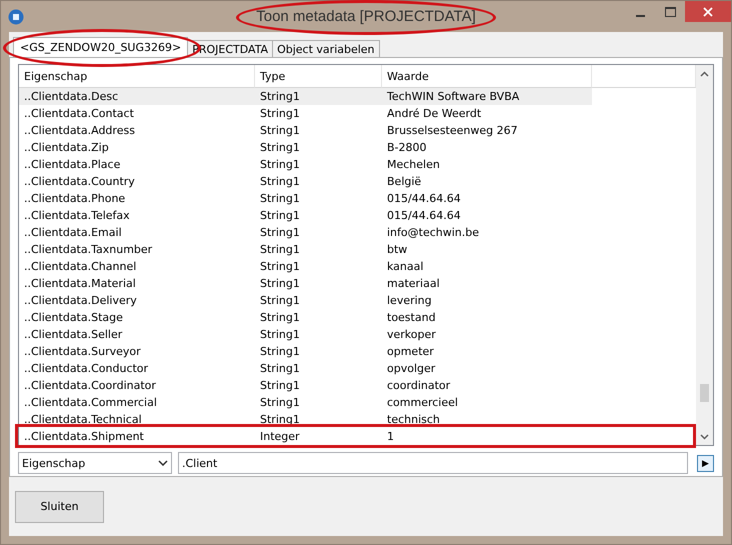  What do you see at coordinates (59, 506) in the screenshot?
I see `close-dialog-button: Sluiten` at bounding box center [59, 506].